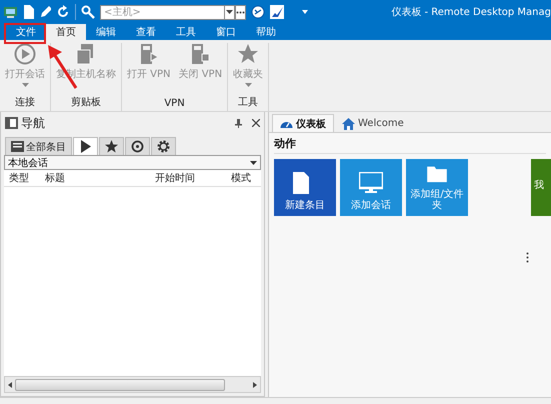 The image size is (551, 404). What do you see at coordinates (437, 174) in the screenshot?
I see `folder-icon` at bounding box center [437, 174].